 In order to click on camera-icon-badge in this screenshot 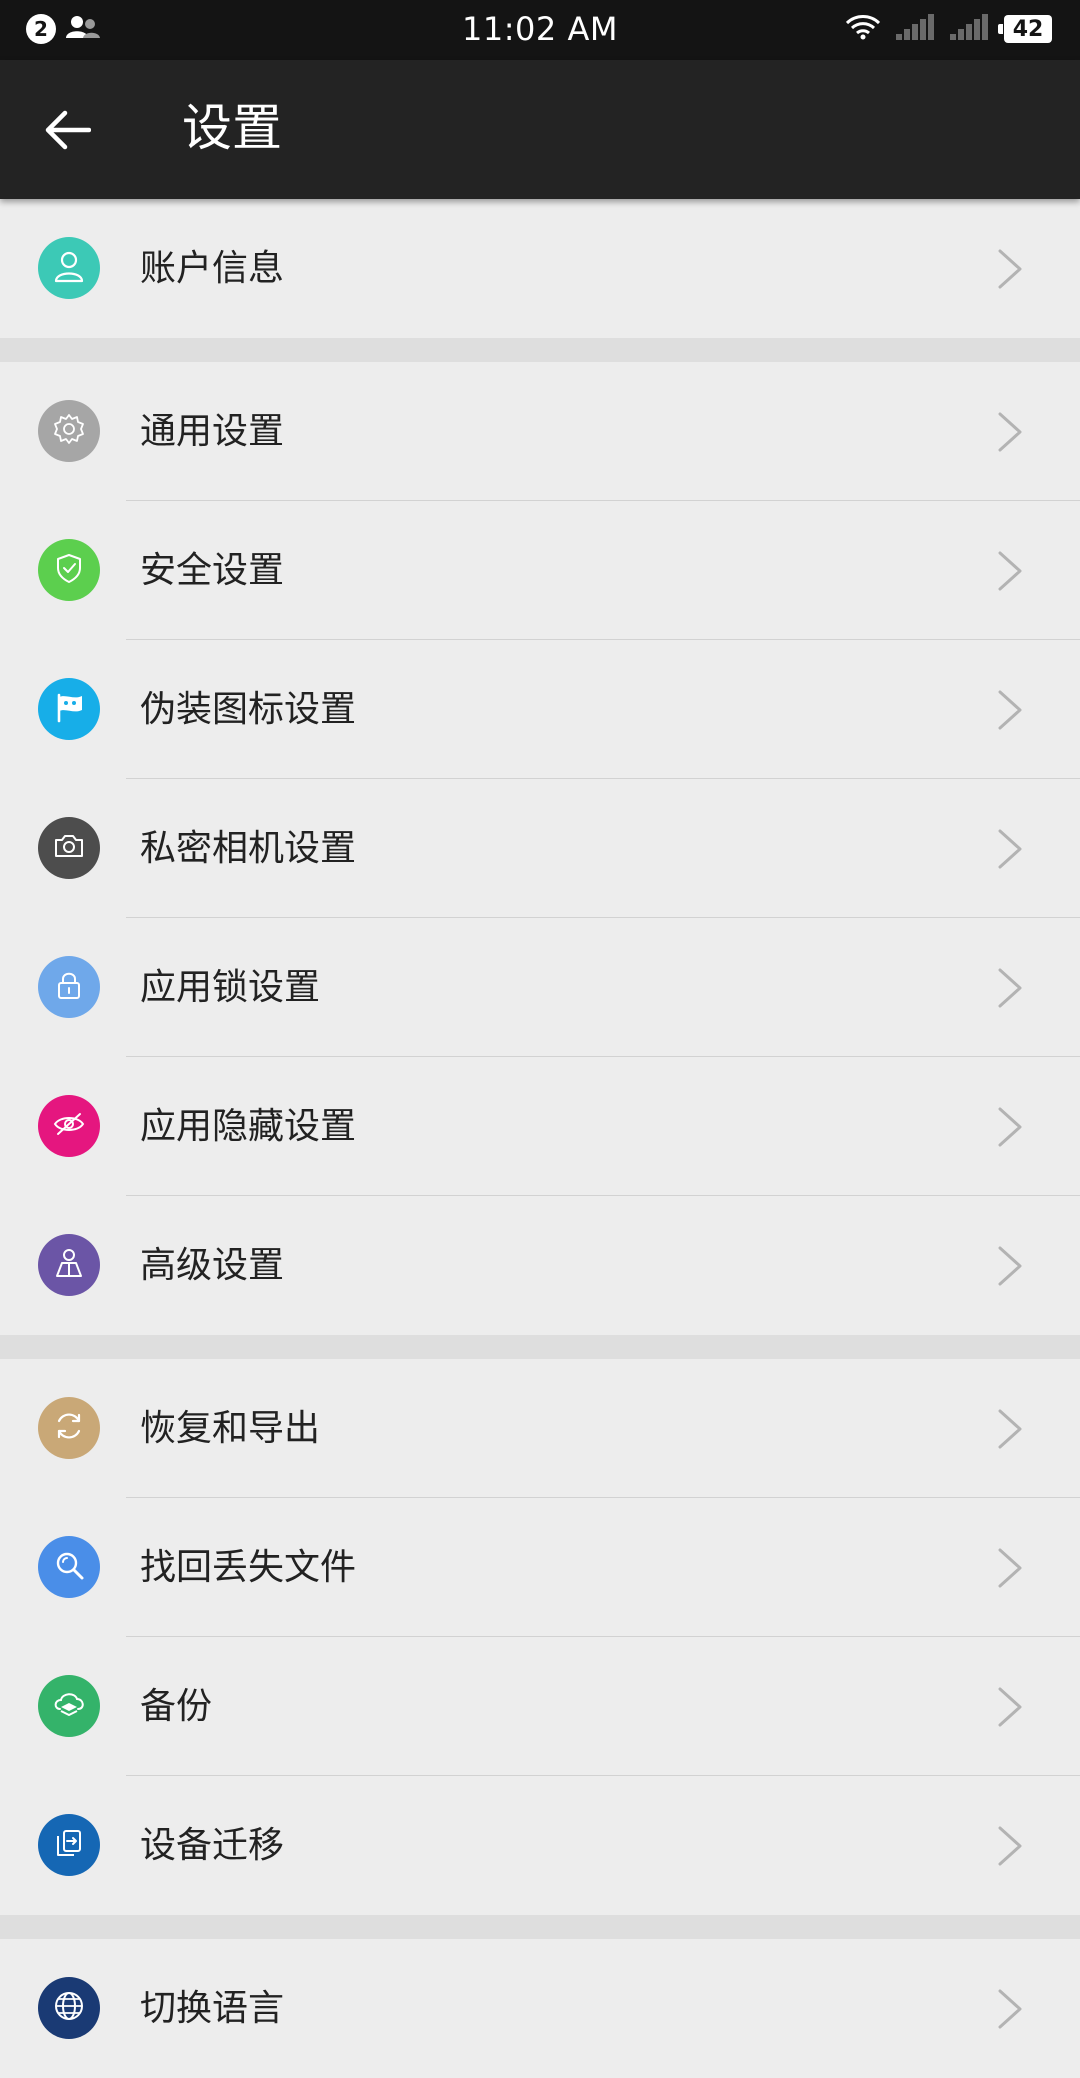, I will do `click(69, 848)`.